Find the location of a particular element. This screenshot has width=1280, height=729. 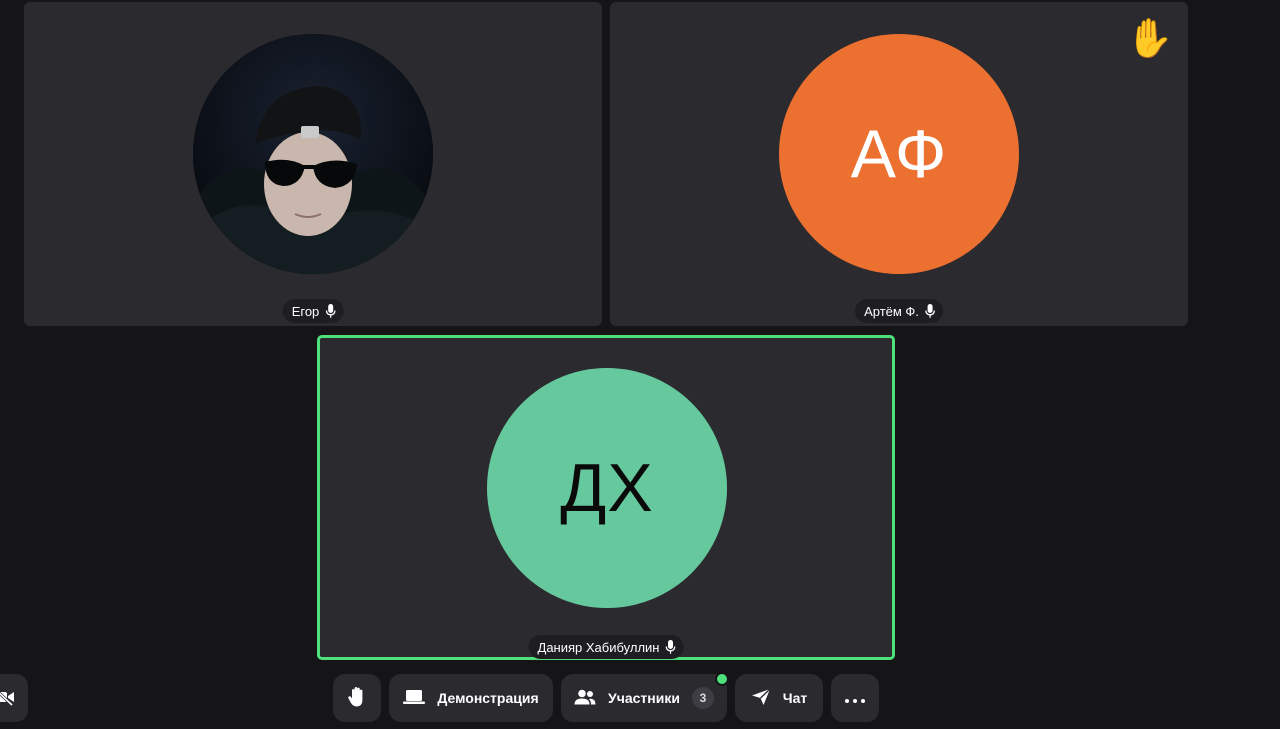

participant-name-label: Егор is located at coordinates (313, 311).